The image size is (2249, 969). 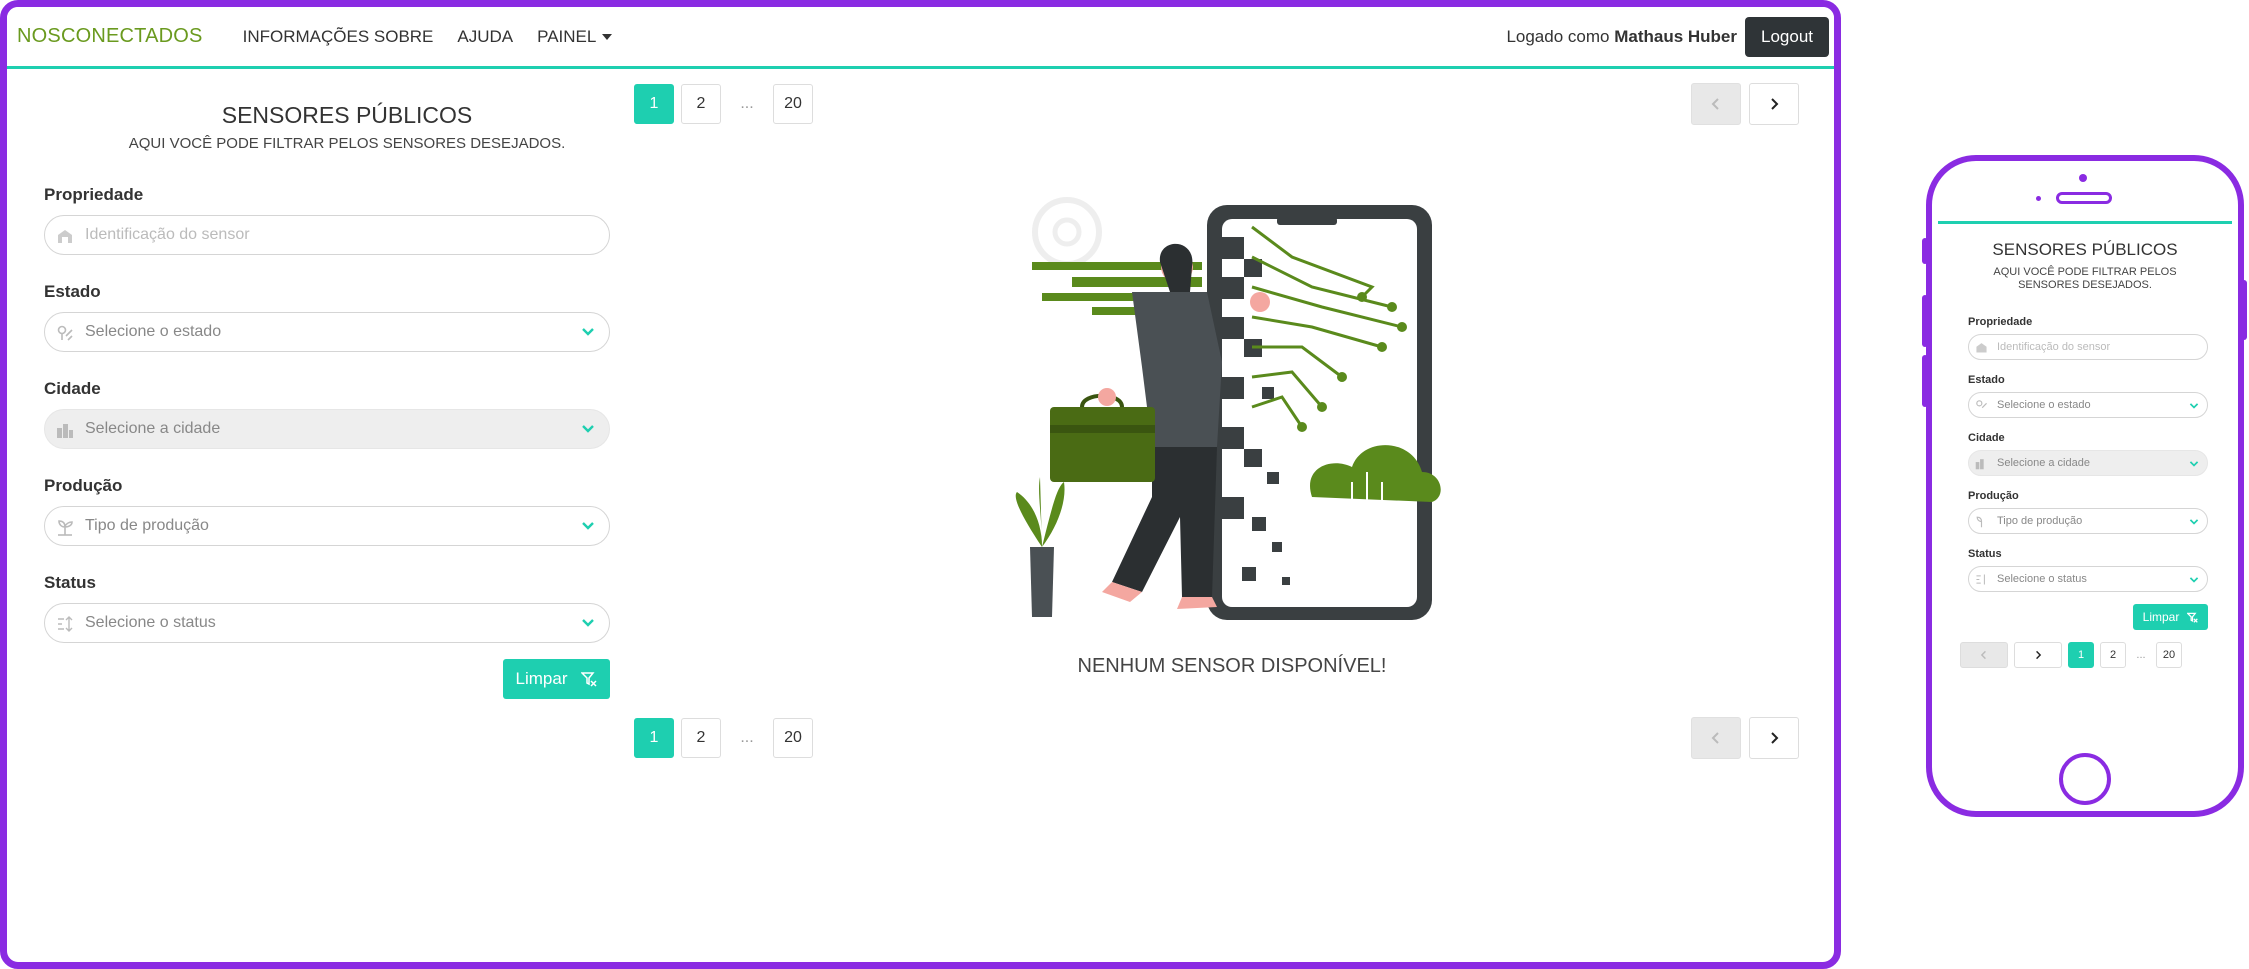 I want to click on state-value: Selecione o estado, so click(x=153, y=331).